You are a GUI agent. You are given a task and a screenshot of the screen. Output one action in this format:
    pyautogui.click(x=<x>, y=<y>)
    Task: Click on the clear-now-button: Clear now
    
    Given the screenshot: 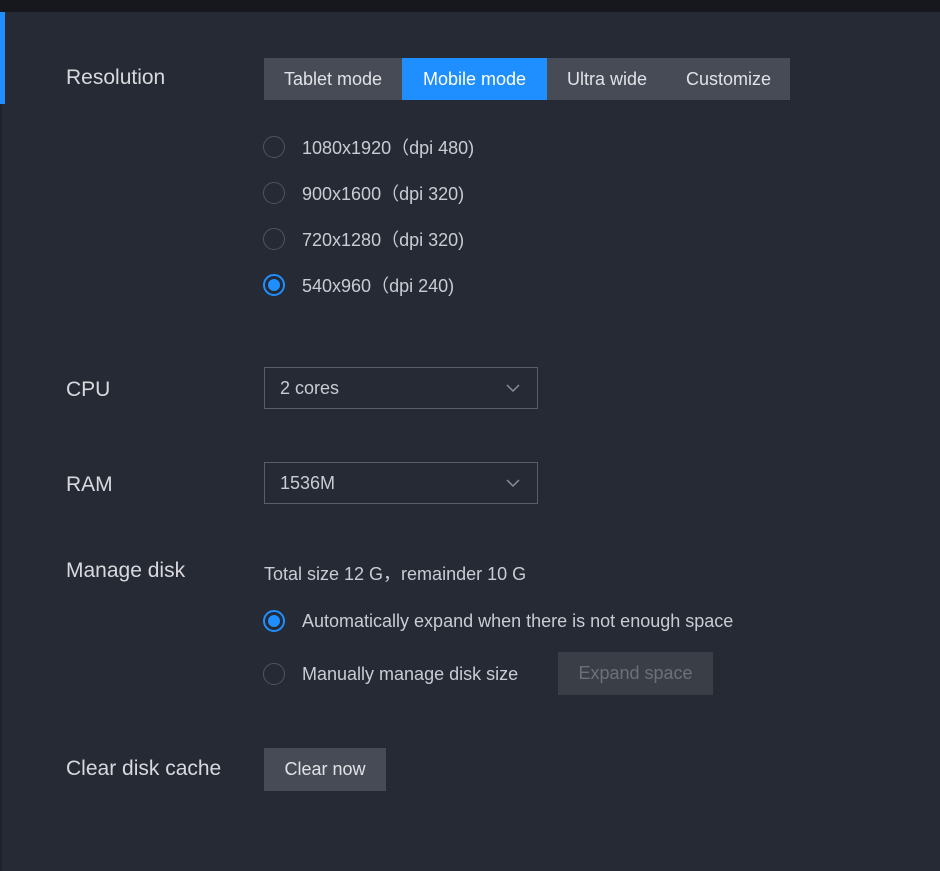 What is the action you would take?
    pyautogui.click(x=325, y=769)
    